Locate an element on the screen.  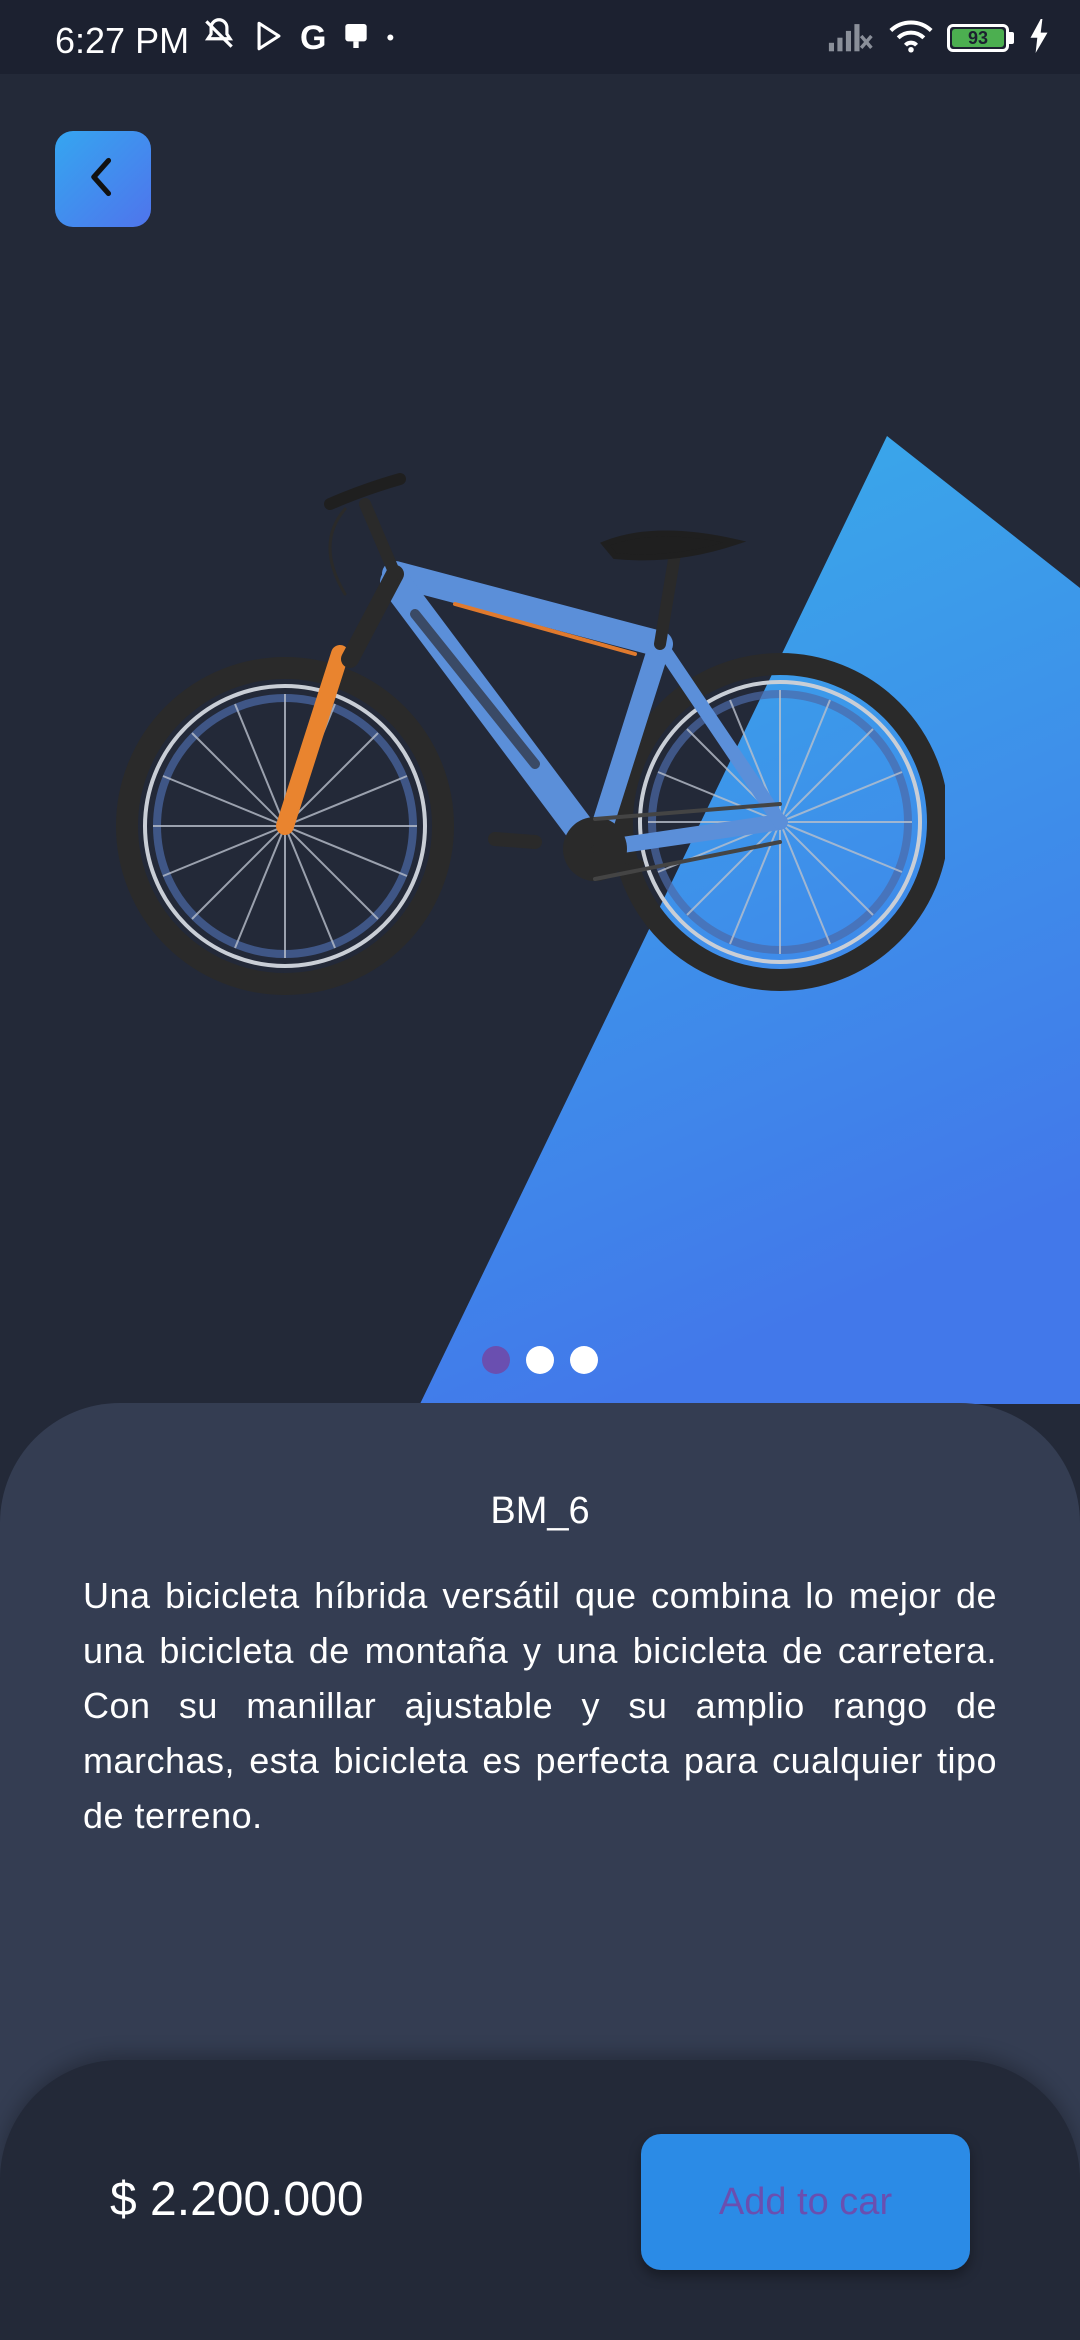
back-button is located at coordinates (103, 179).